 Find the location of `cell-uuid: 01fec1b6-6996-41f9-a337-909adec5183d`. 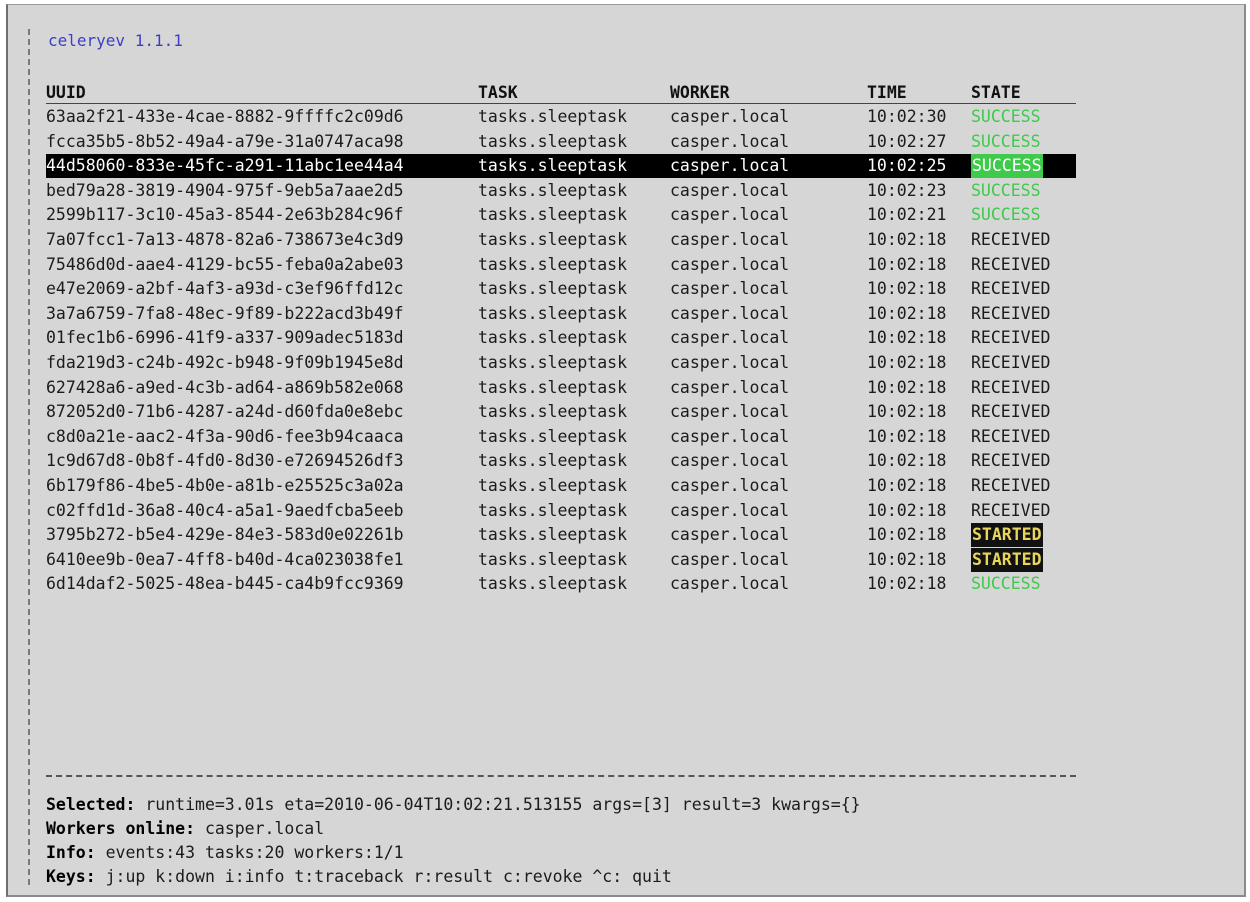

cell-uuid: 01fec1b6-6996-41f9-a337-909adec5183d is located at coordinates (225, 338).